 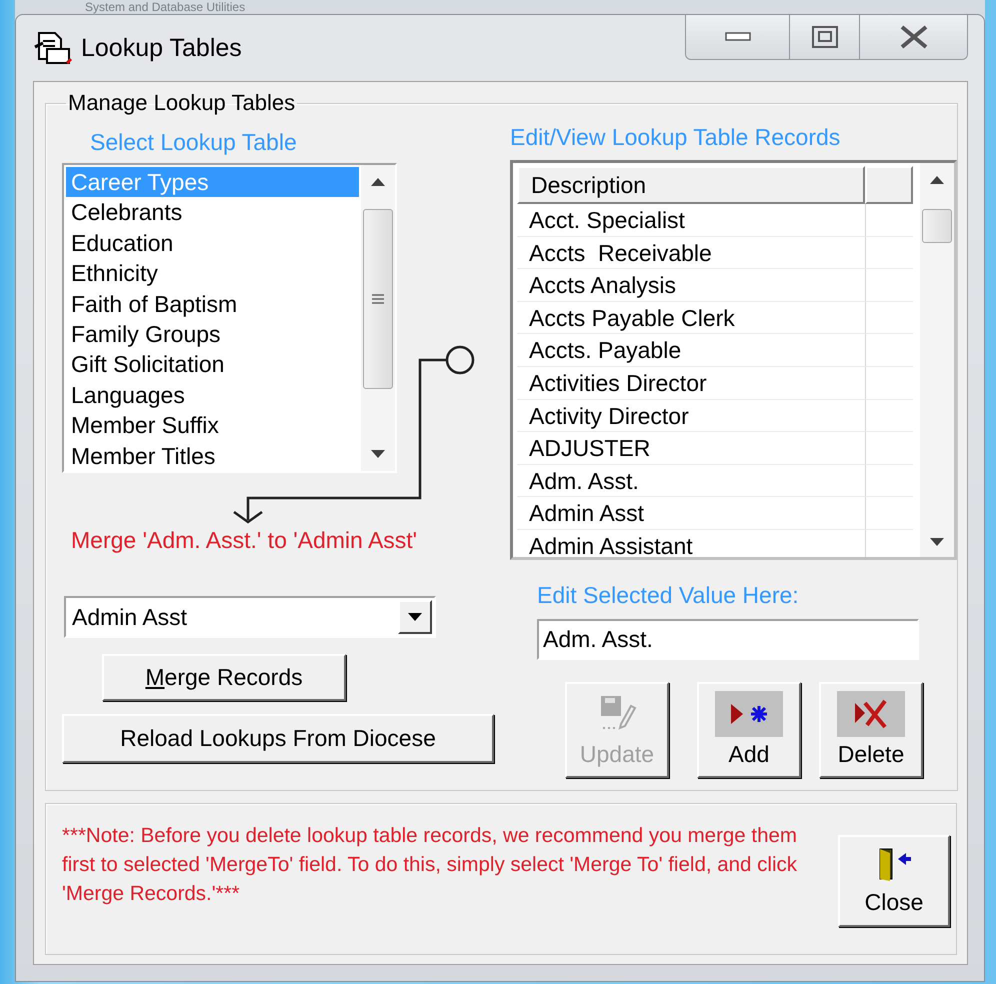 I want to click on group-title: Manage Lookup Tables, so click(x=181, y=103).